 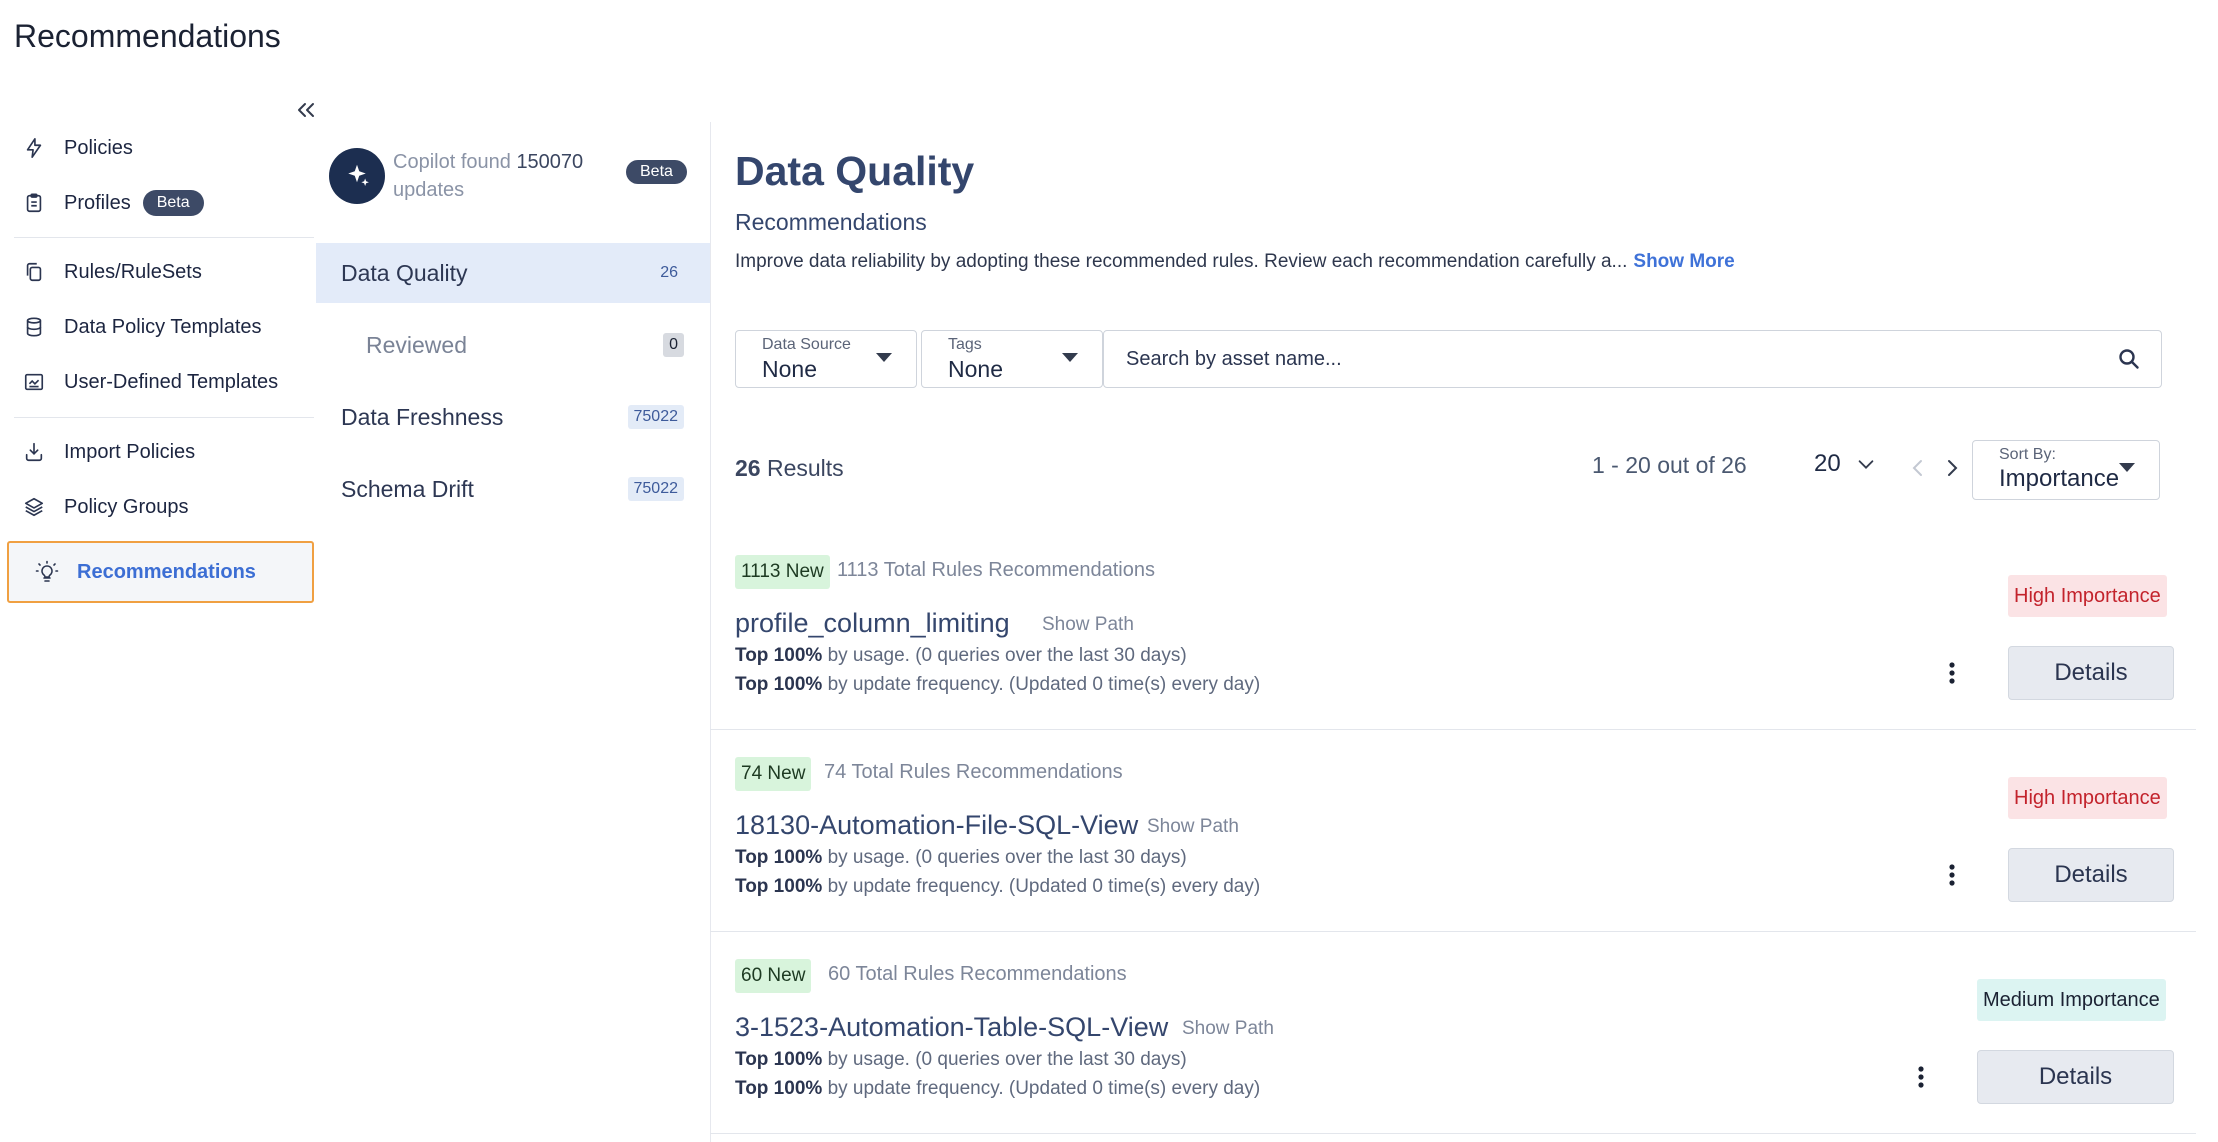 What do you see at coordinates (996, 570) in the screenshot?
I see `total-recommendations: 1113 Total Rules Recommendations` at bounding box center [996, 570].